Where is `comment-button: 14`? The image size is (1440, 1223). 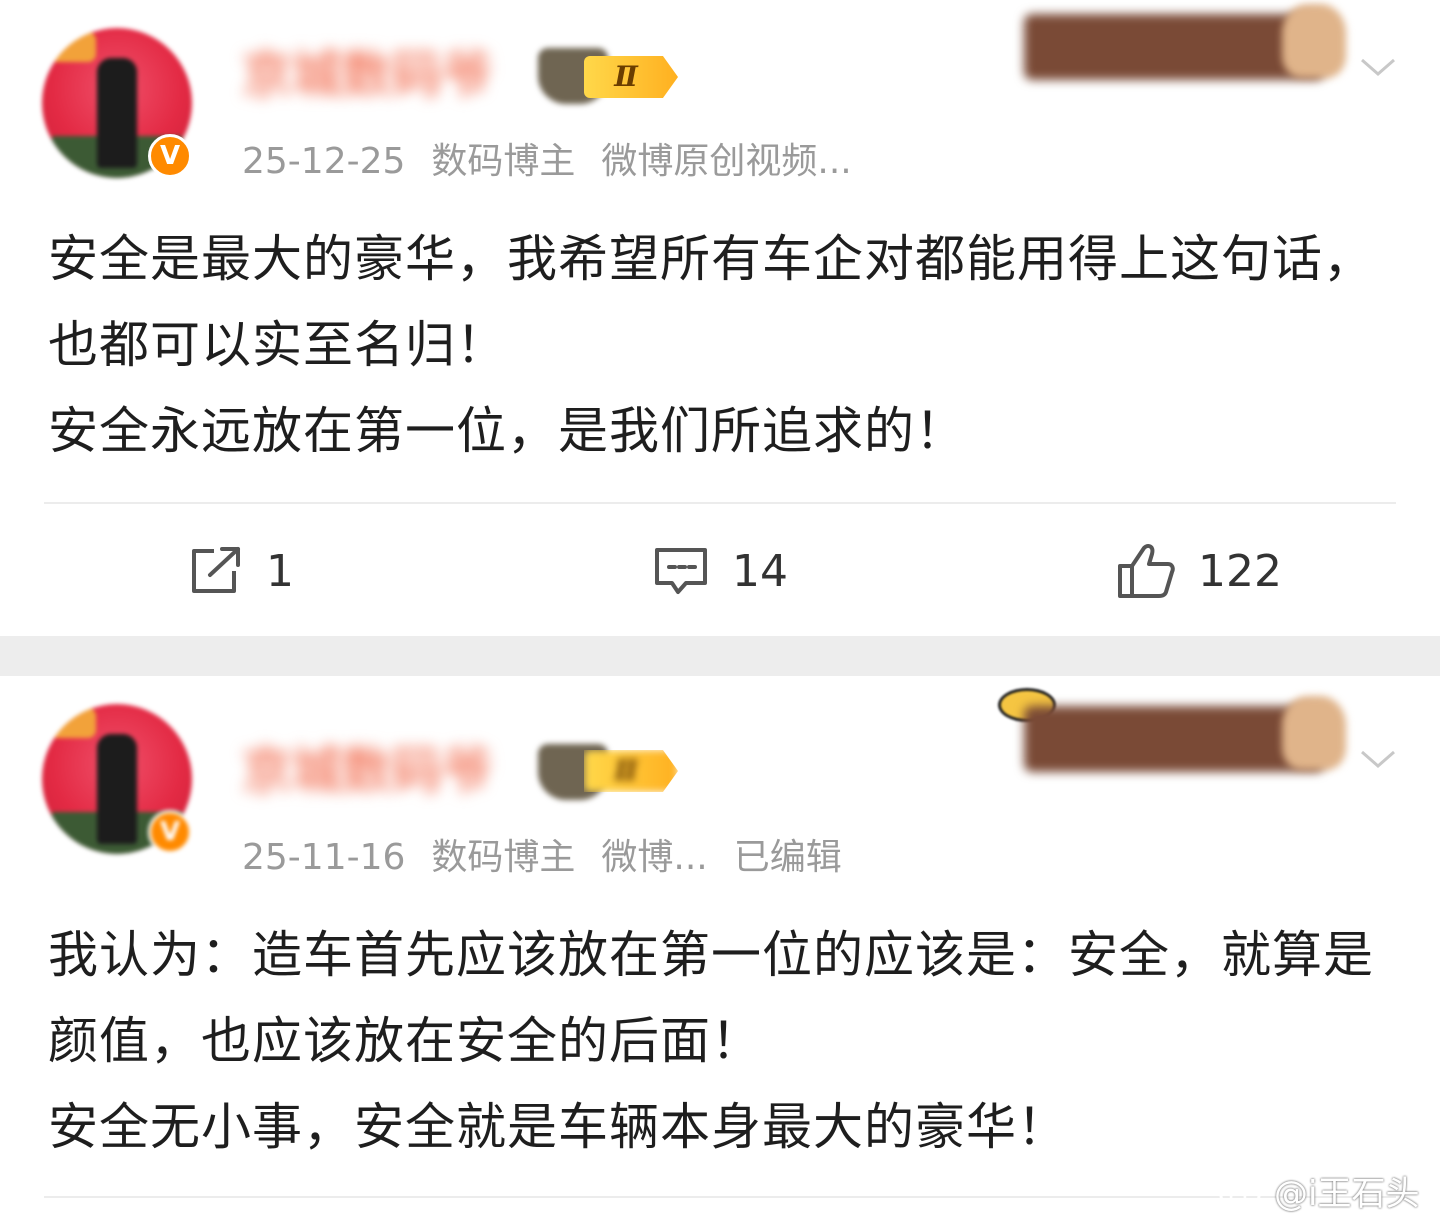
comment-button: 14 is located at coordinates (720, 571).